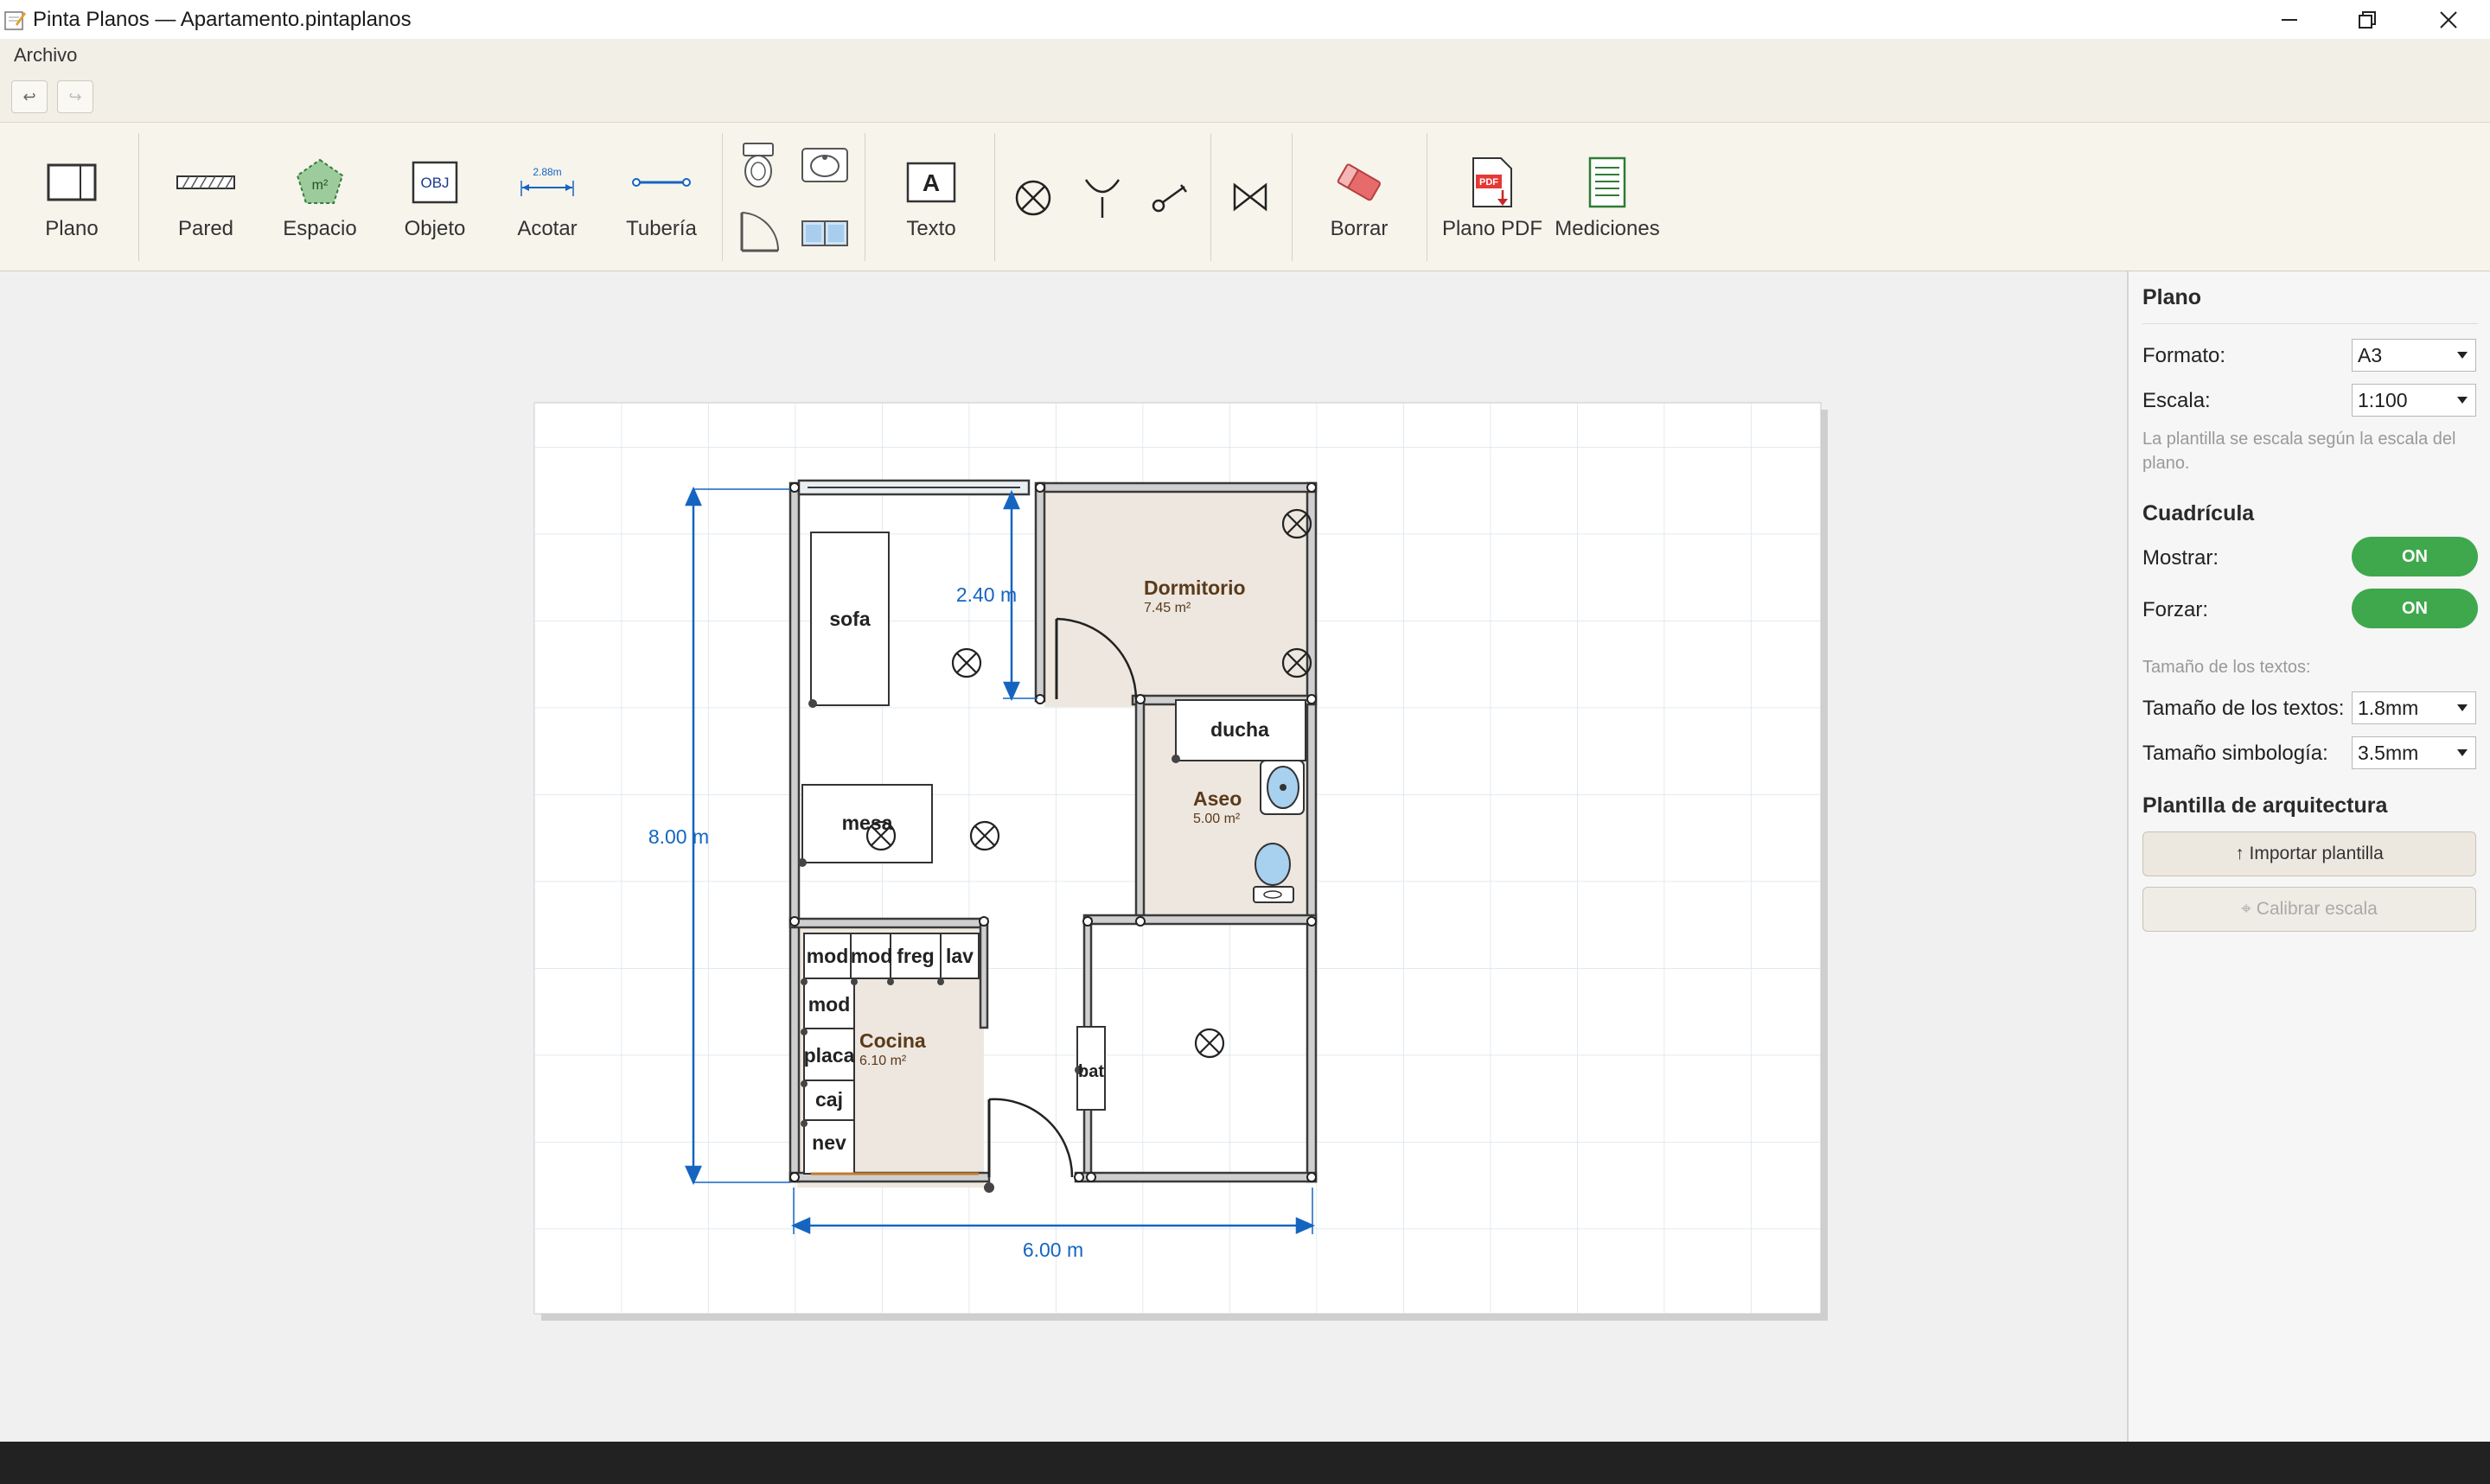 The image size is (2490, 1484). Describe the element at coordinates (984, 973) in the screenshot. I see `wall-cocina-right` at that location.